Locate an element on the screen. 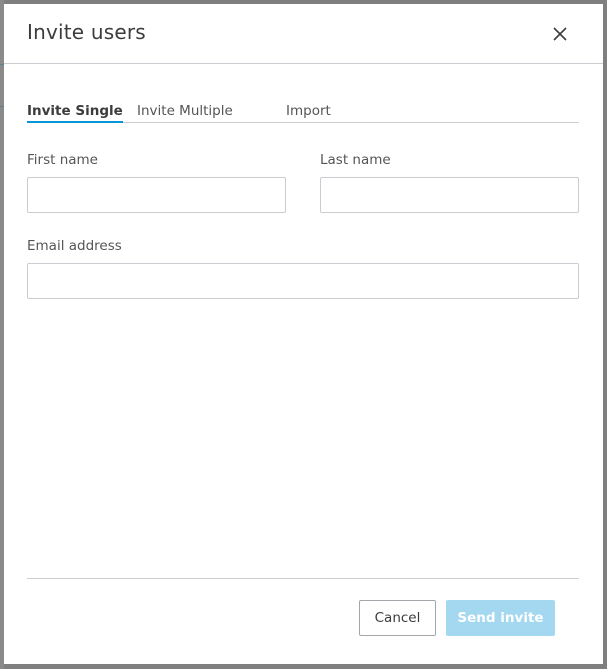 Image resolution: width=607 pixels, height=669 pixels. send-invite-button: Send invite is located at coordinates (500, 618).